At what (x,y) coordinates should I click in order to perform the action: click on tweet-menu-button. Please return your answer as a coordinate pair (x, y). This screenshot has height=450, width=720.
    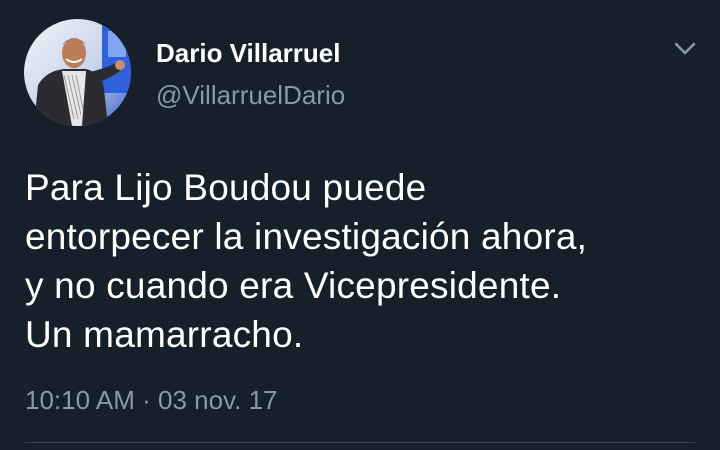
    Looking at the image, I should click on (685, 49).